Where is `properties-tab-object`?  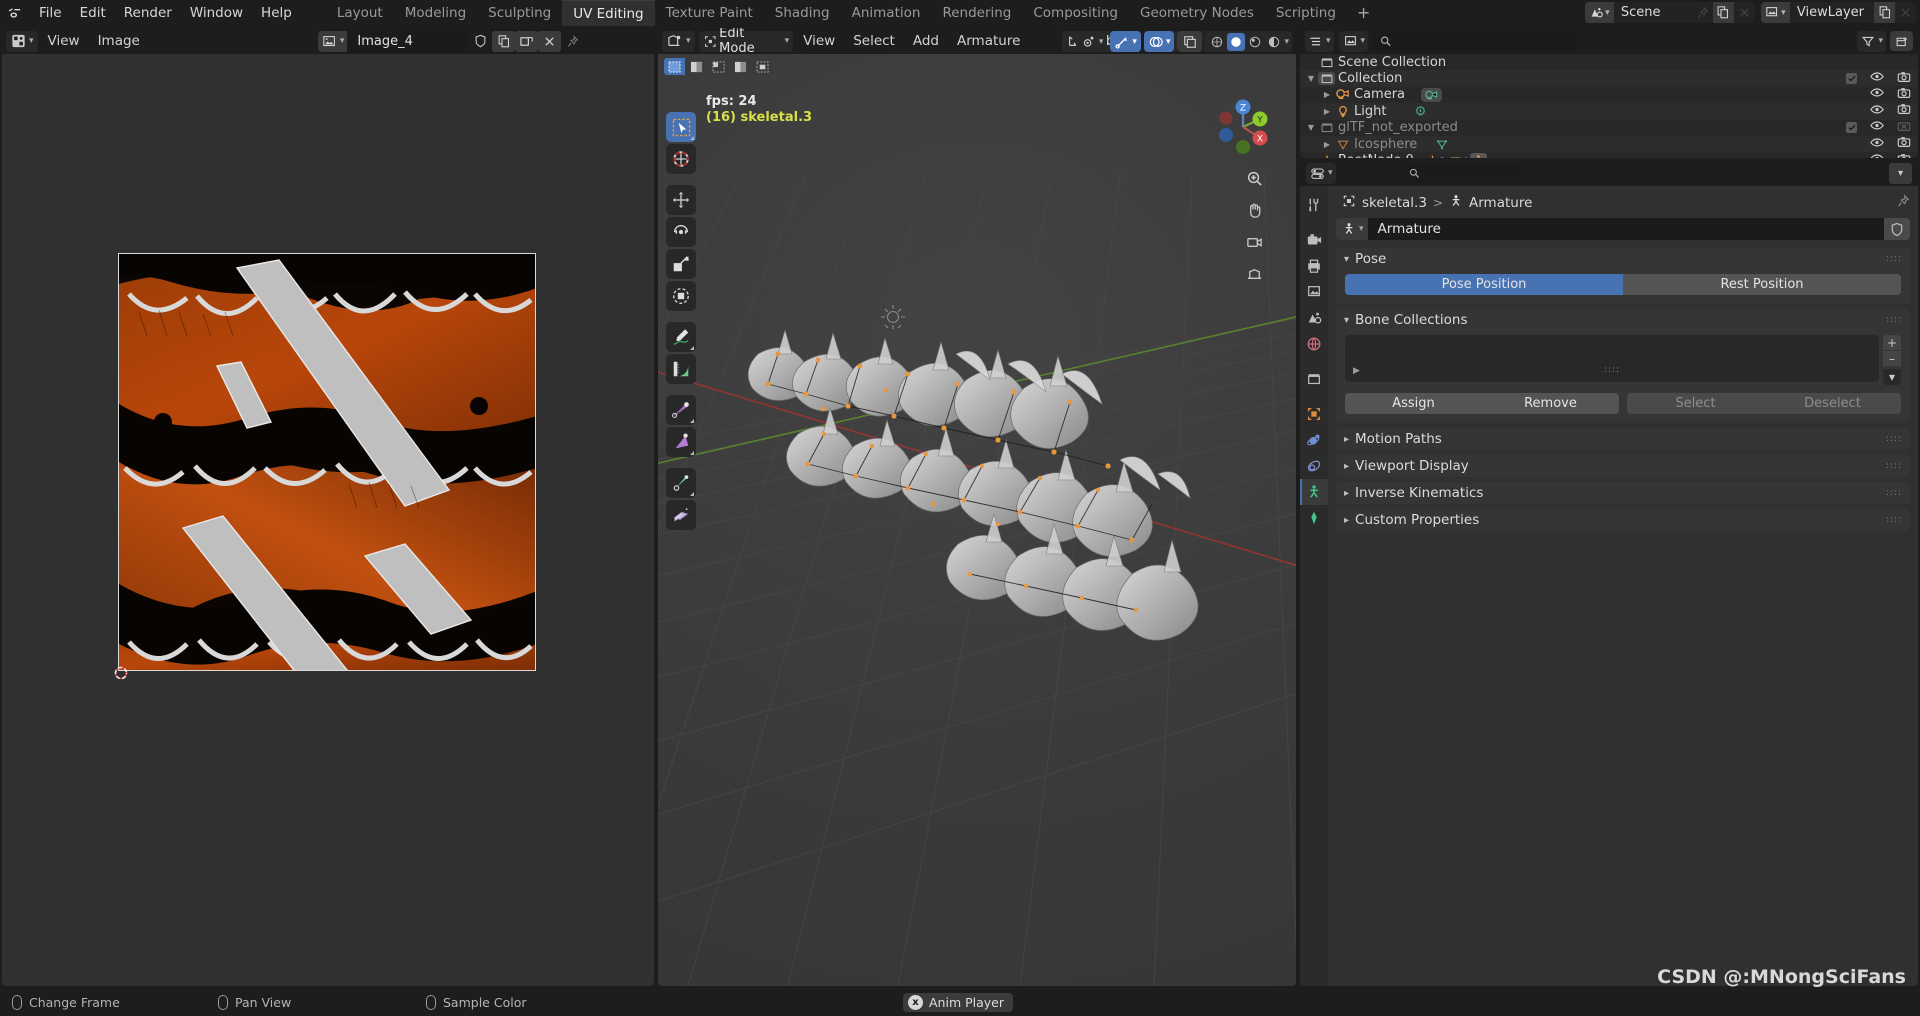 properties-tab-object is located at coordinates (1314, 414).